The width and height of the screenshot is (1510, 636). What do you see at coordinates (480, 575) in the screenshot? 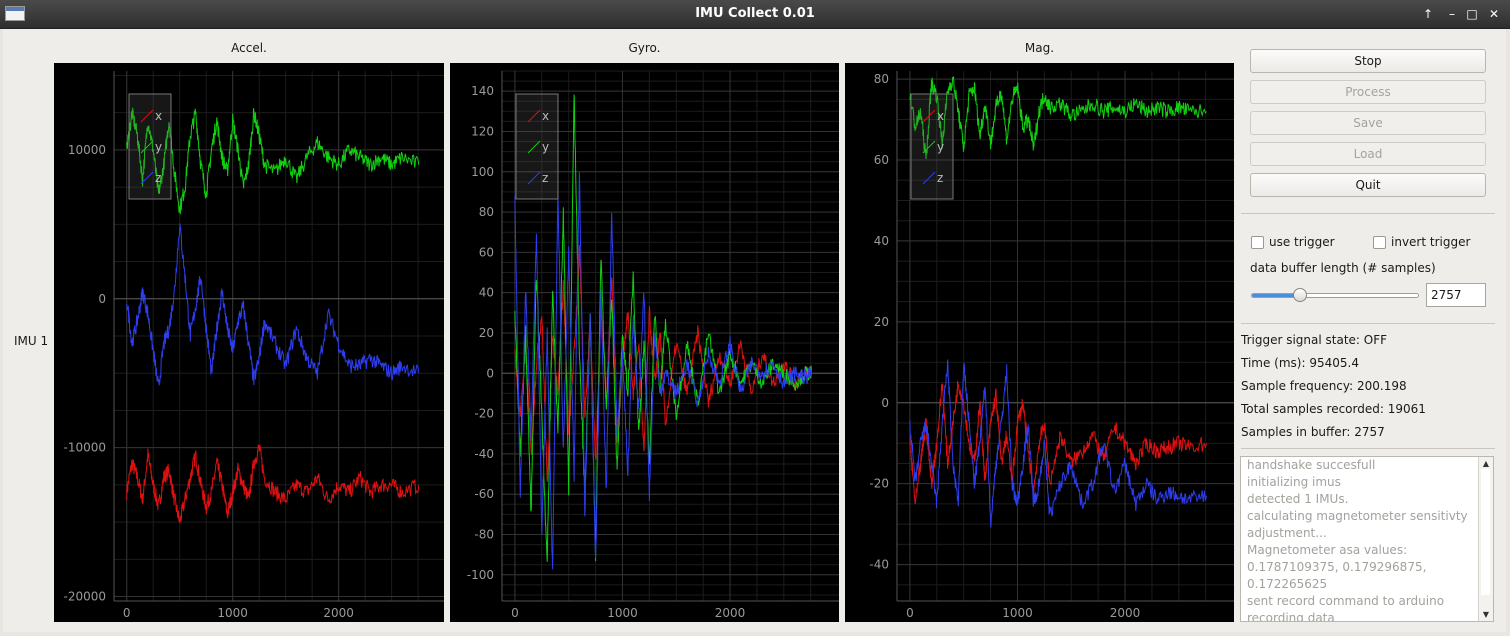
I see `y-tick-label: -100` at bounding box center [480, 575].